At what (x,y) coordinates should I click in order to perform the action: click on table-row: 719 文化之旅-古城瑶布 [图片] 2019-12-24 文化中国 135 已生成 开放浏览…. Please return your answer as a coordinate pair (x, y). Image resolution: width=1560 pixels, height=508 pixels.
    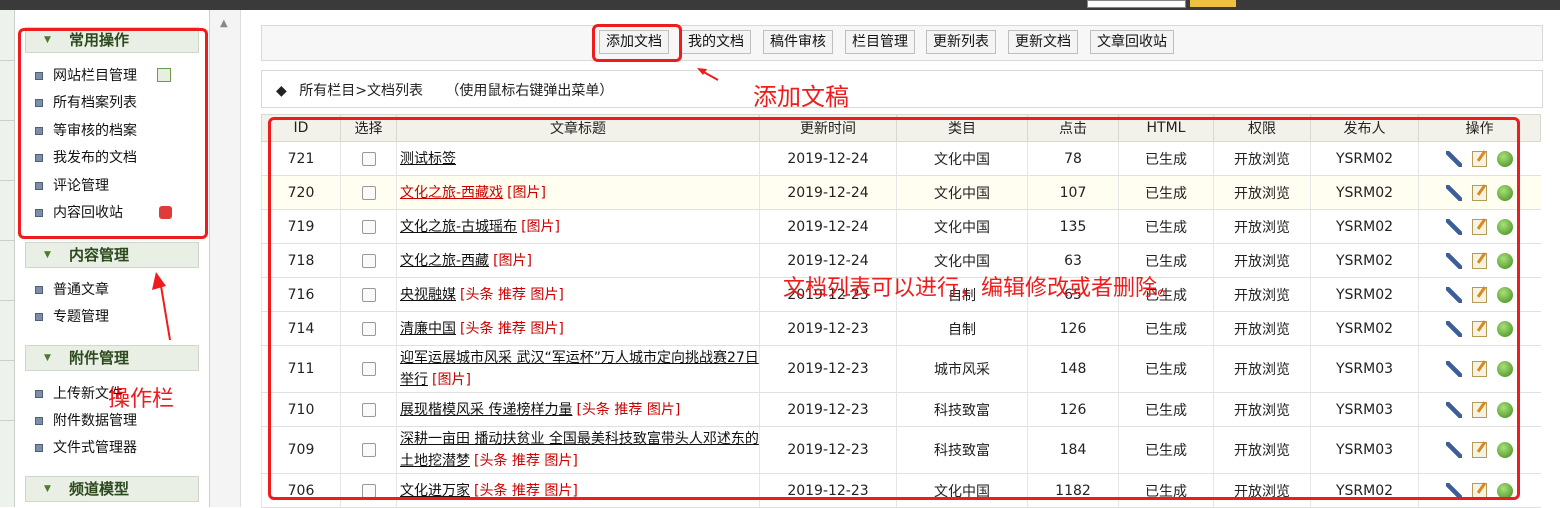
    Looking at the image, I should click on (901, 226).